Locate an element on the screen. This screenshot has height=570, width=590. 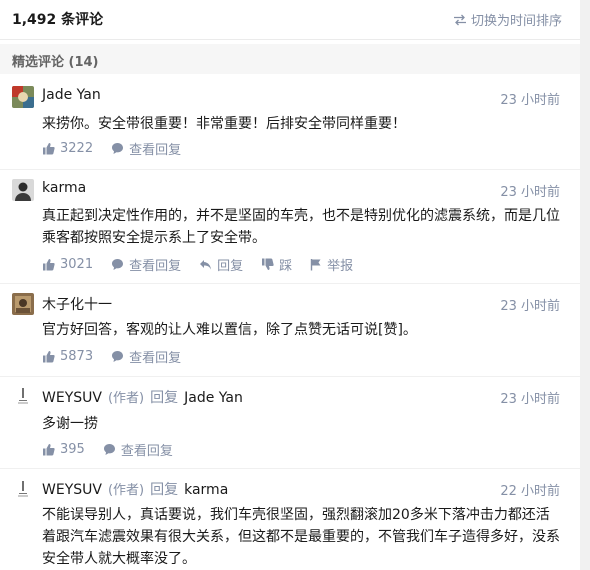
comment-text: 来捞你。安全带很重要！非常重要！后排安全带同样重要！ is located at coordinates (224, 124).